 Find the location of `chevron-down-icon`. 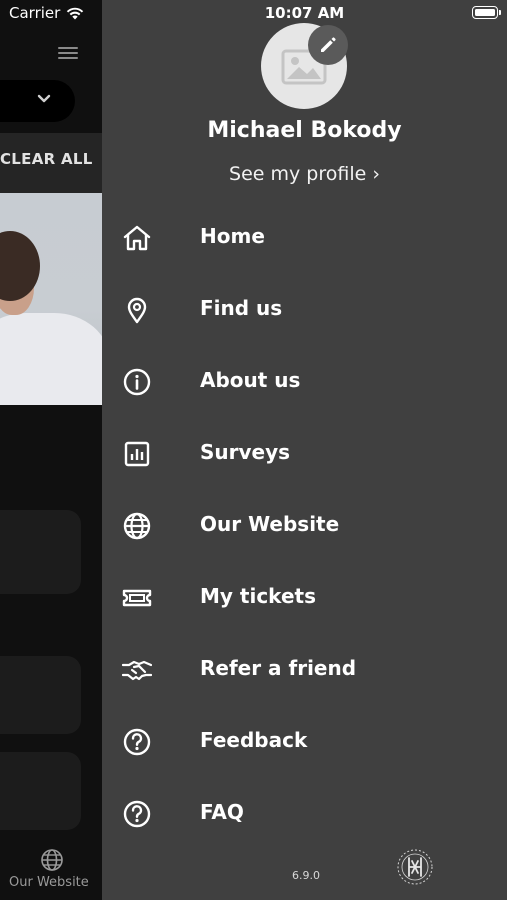

chevron-down-icon is located at coordinates (44, 98).